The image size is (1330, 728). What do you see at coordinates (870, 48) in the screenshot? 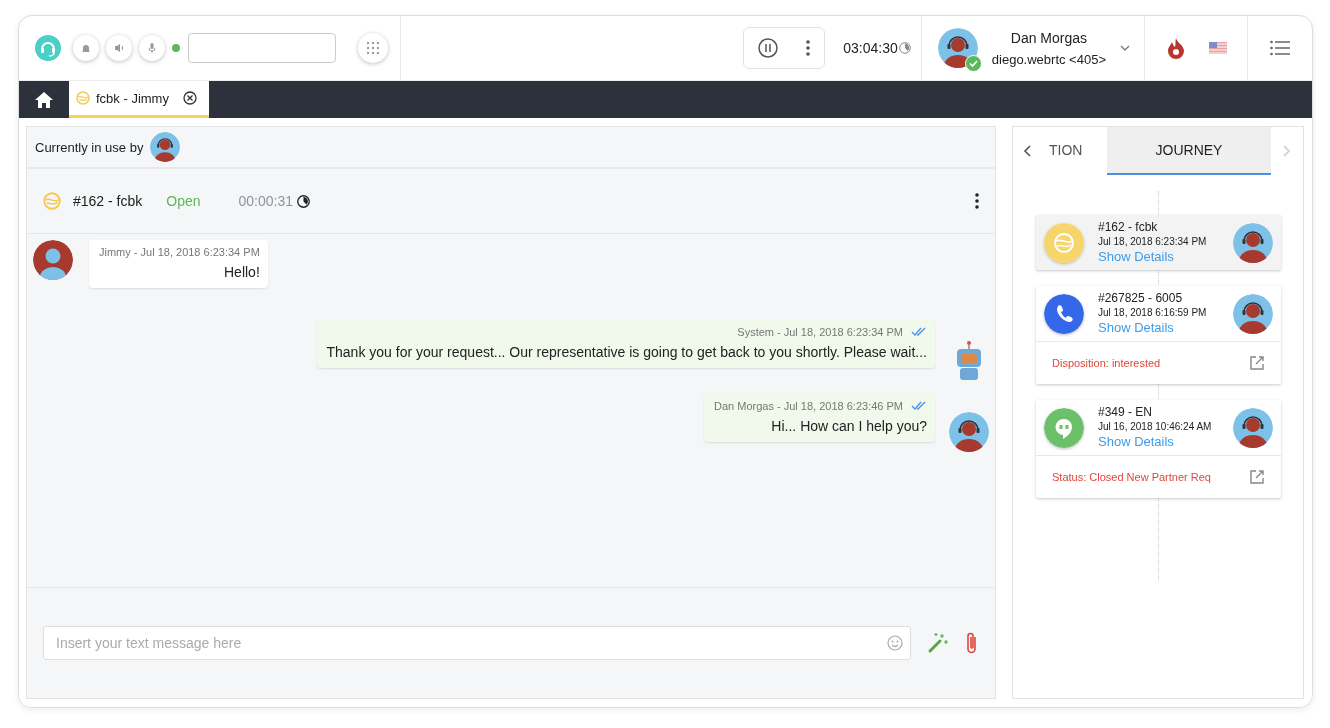
I see `session-timer: 03:04:30` at bounding box center [870, 48].